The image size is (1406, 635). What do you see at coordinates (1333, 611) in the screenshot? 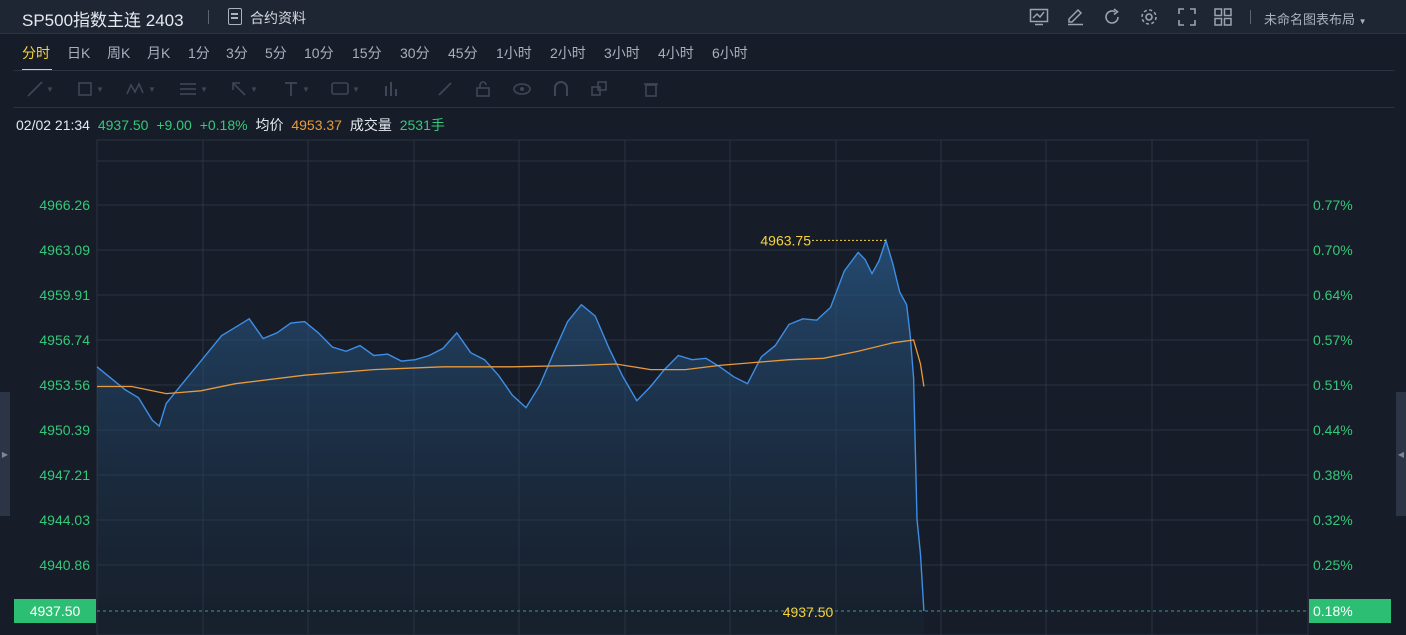
I see `last-pct-label: 0.18%` at bounding box center [1333, 611].